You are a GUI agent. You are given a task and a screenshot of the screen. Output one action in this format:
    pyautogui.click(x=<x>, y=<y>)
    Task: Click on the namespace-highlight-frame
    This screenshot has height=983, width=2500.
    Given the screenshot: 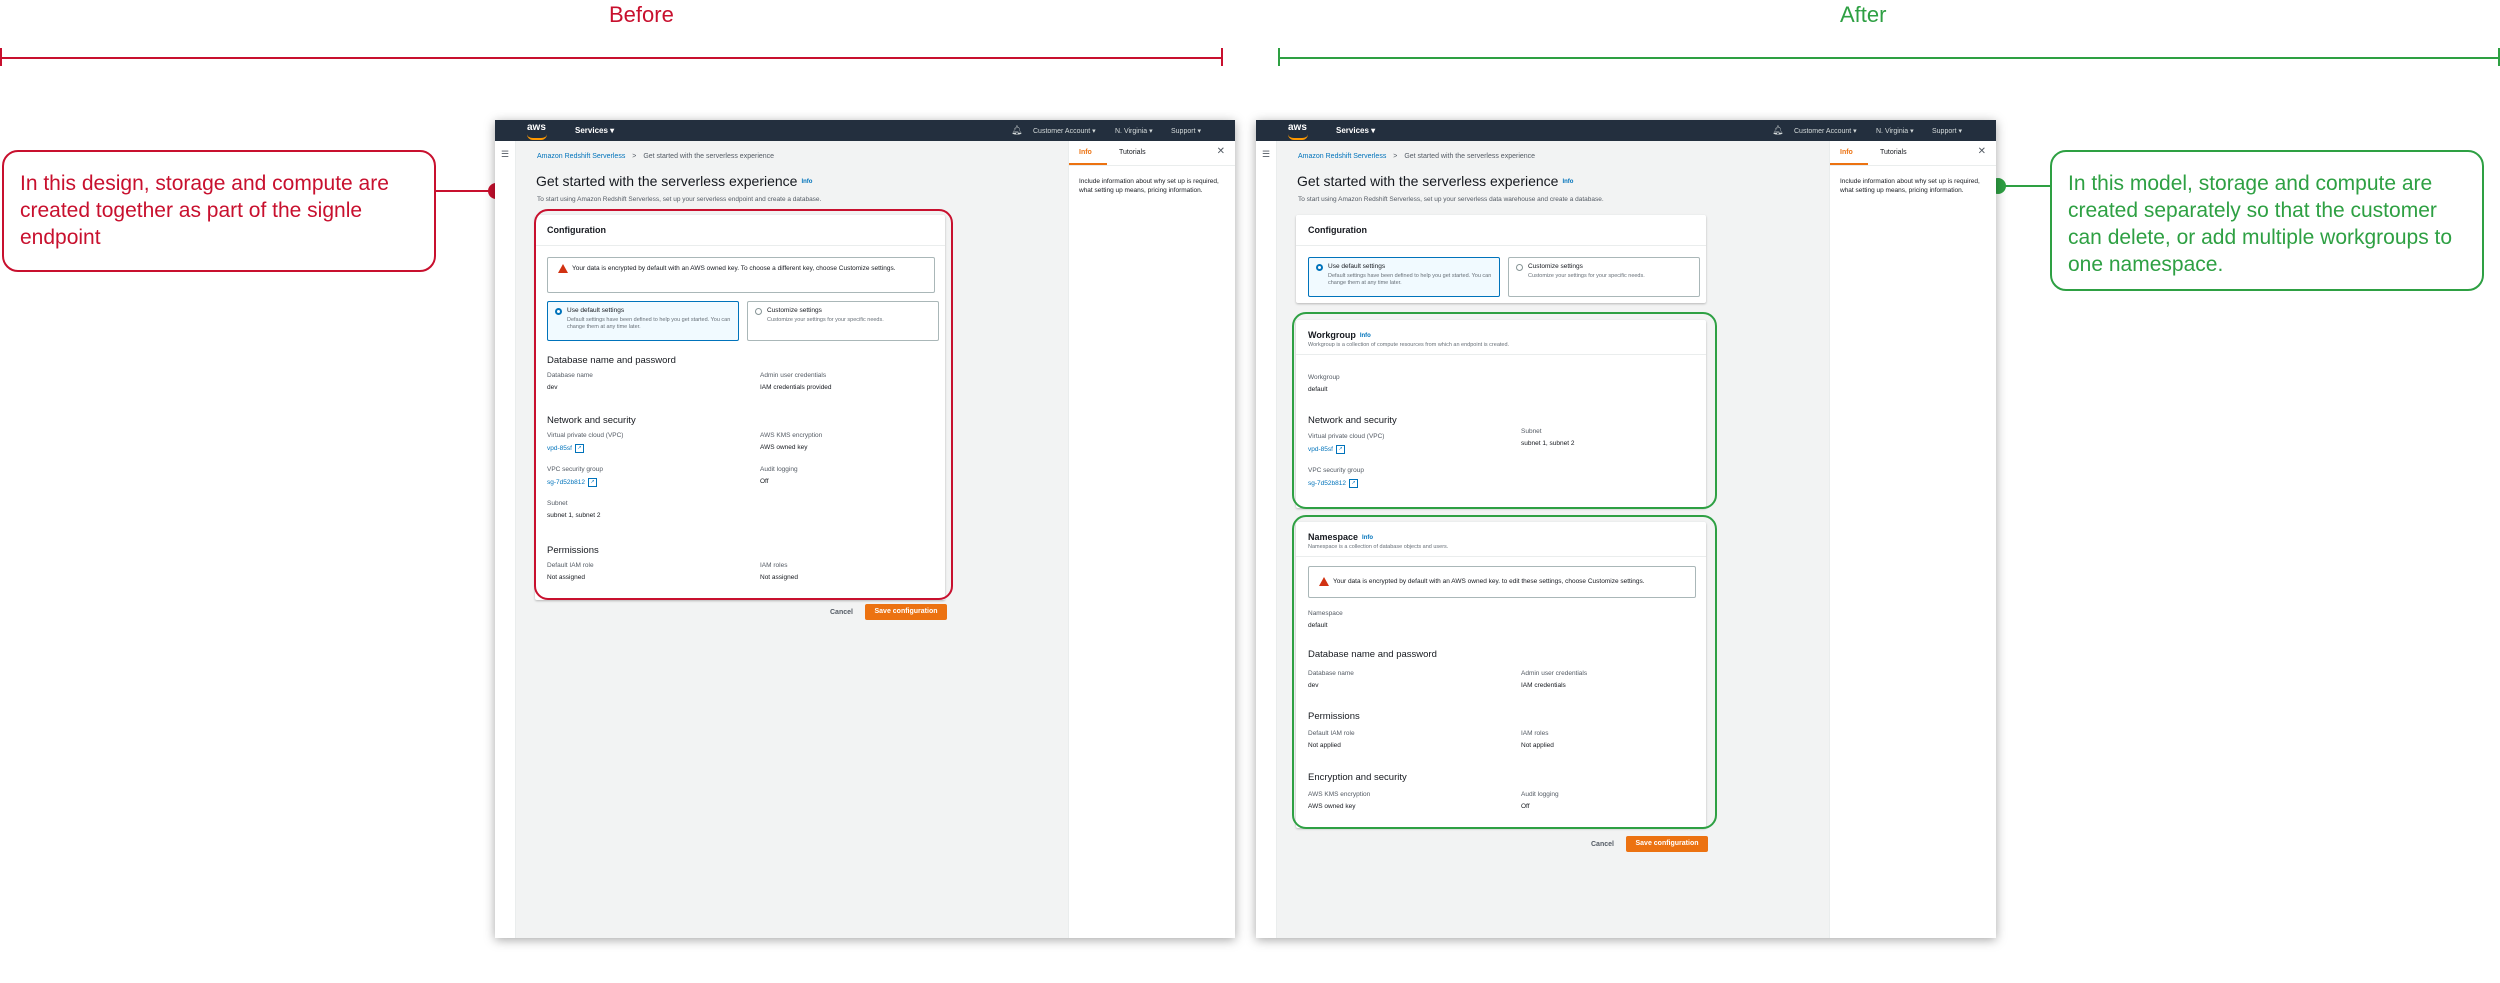 What is the action you would take?
    pyautogui.click(x=1504, y=672)
    